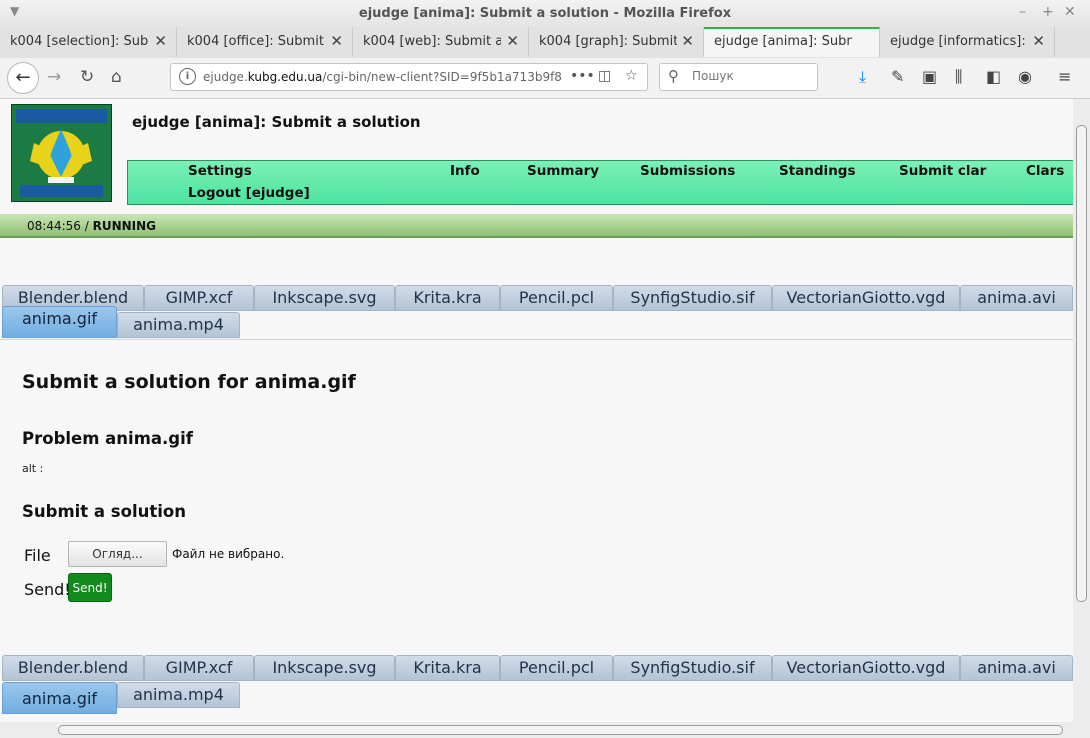 The height and width of the screenshot is (738, 1090). I want to click on bookmark-star-icon: ☆, so click(631, 76).